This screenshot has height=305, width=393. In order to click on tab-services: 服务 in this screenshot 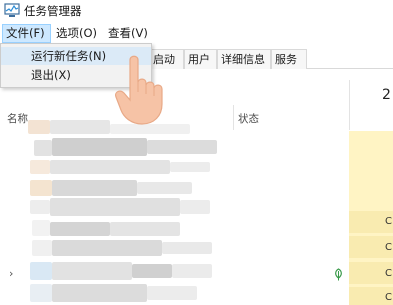, I will do `click(289, 59)`.